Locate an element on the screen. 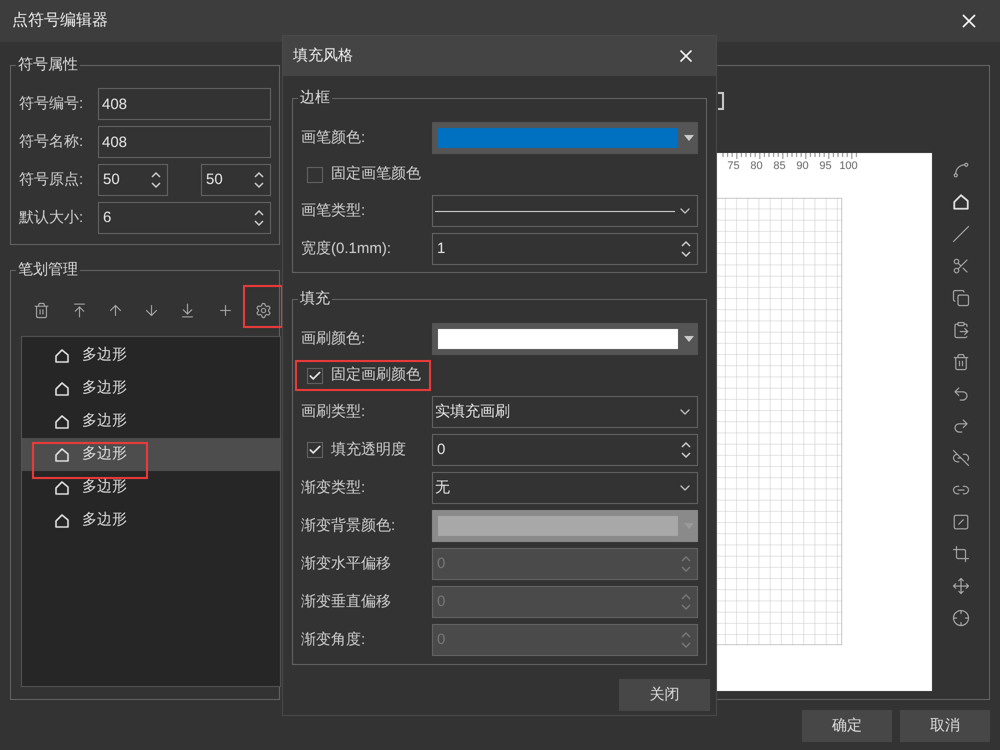  copy-tool is located at coordinates (961, 298).